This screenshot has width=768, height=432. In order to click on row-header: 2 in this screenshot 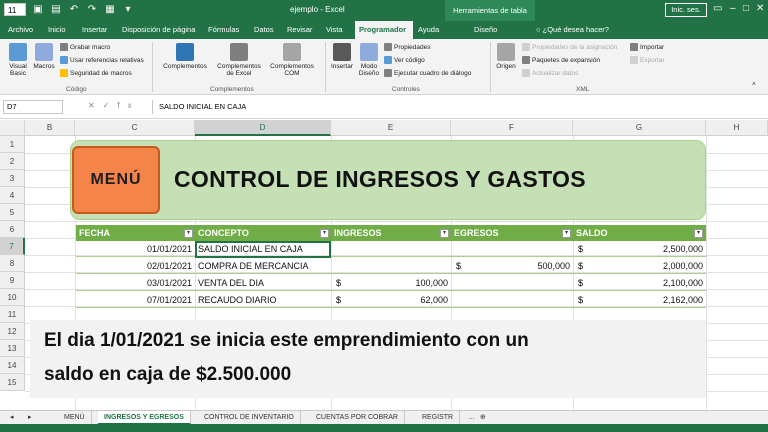, I will do `click(12, 161)`.